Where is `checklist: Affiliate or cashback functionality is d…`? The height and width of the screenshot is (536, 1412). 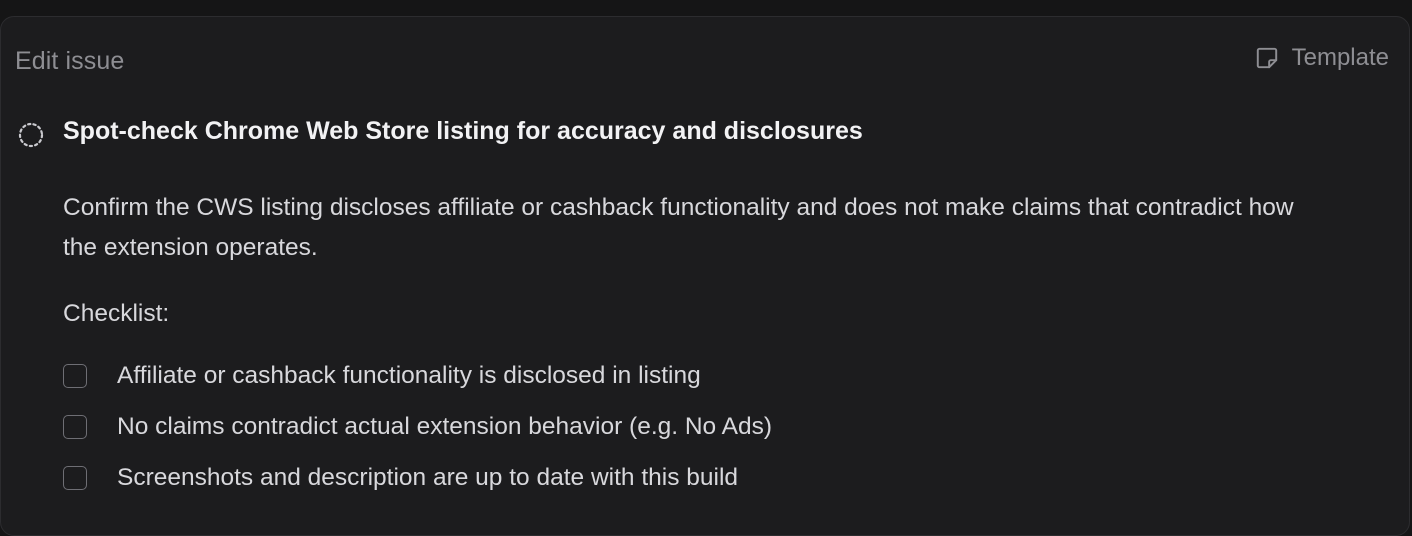 checklist: Affiliate or cashback functionality is d… is located at coordinates (417, 426).